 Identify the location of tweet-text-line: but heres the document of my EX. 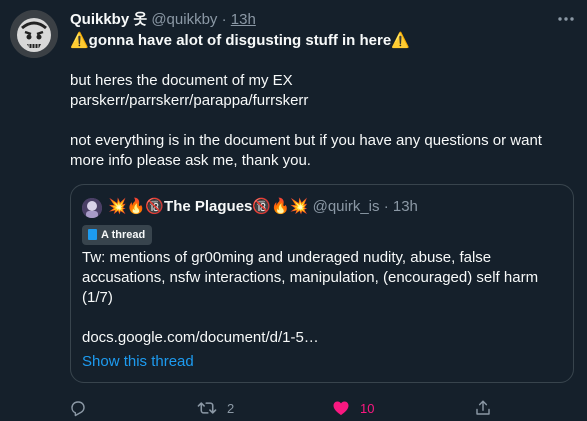
(181, 80).